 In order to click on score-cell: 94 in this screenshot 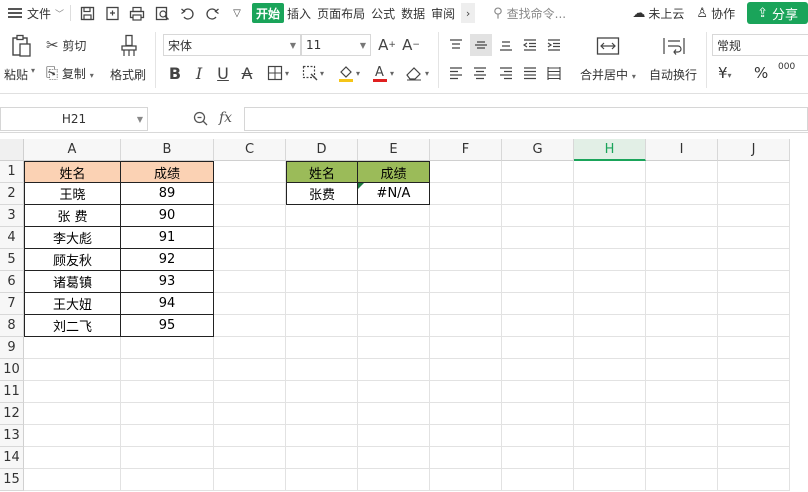, I will do `click(167, 303)`.